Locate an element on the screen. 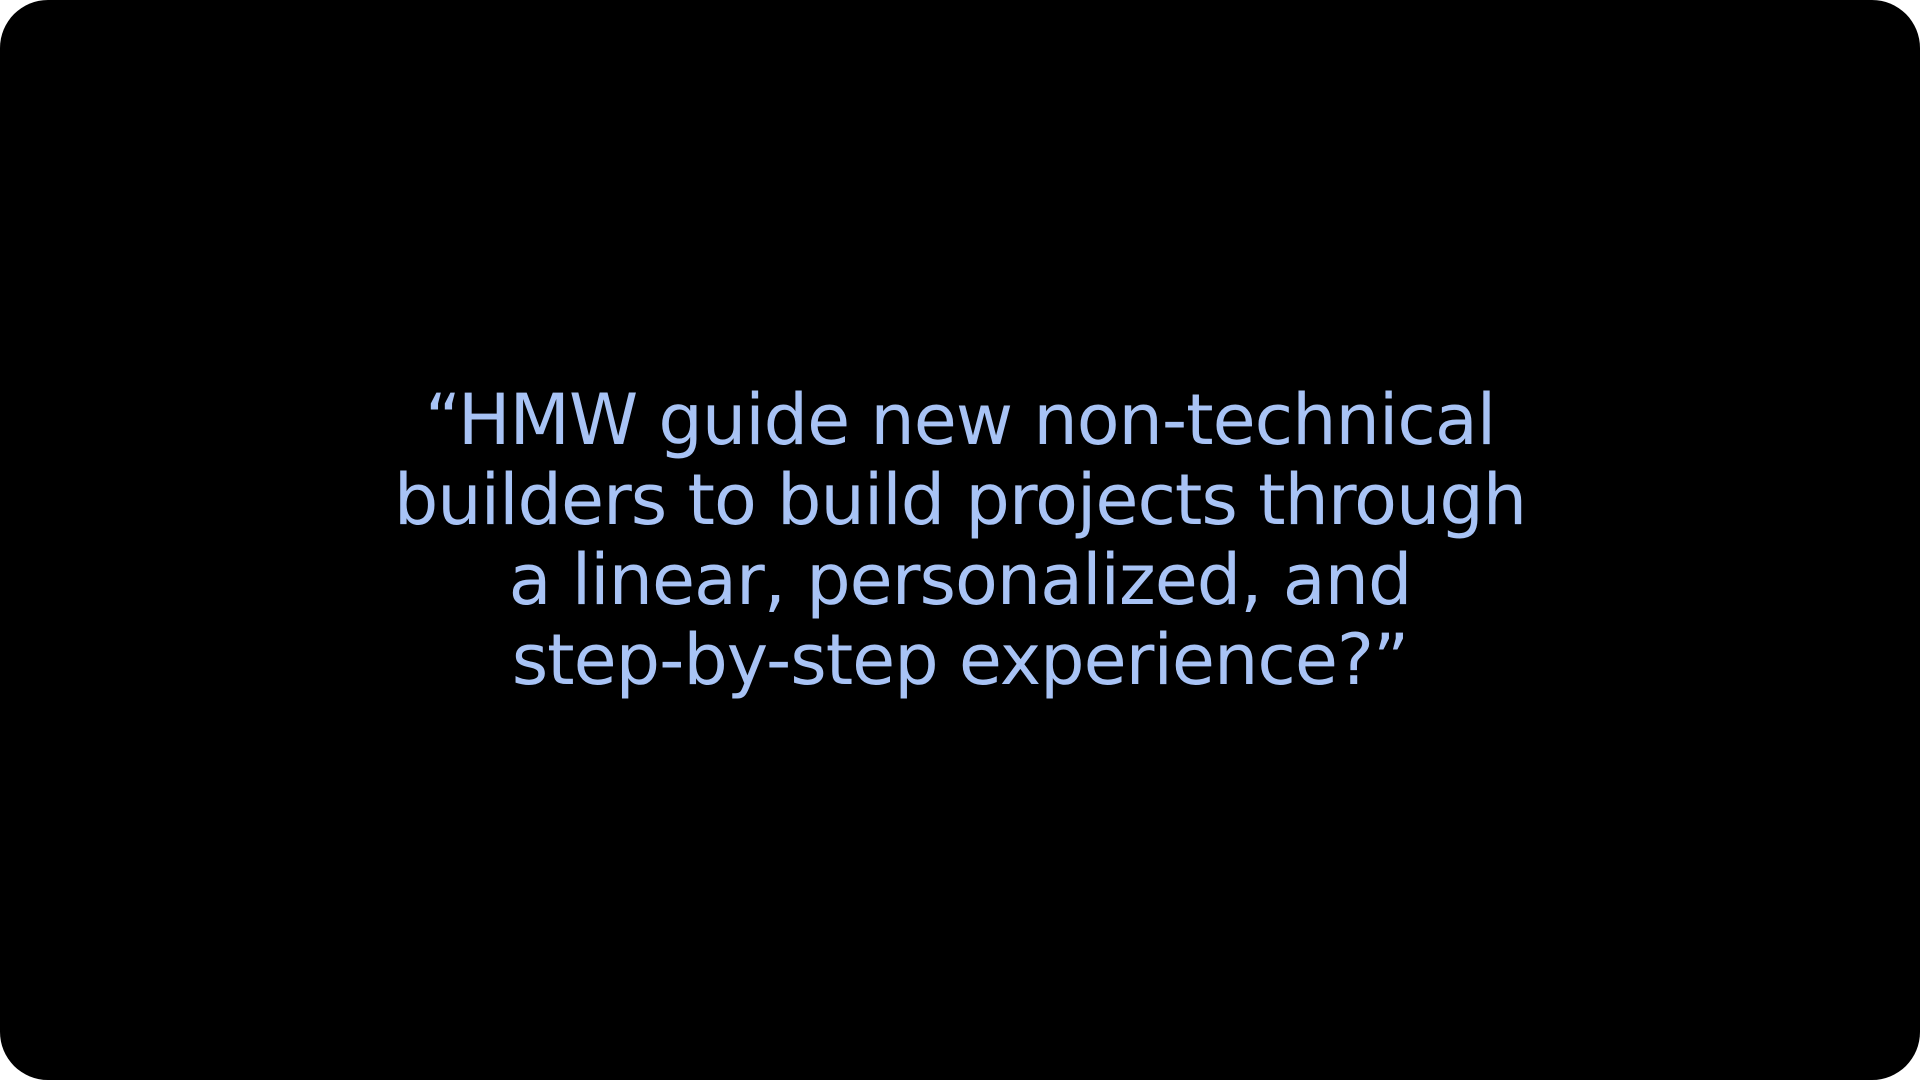 Image resolution: width=1920 pixels, height=1080 pixels. quote-line-4: step-by-step experience?” is located at coordinates (960, 660).